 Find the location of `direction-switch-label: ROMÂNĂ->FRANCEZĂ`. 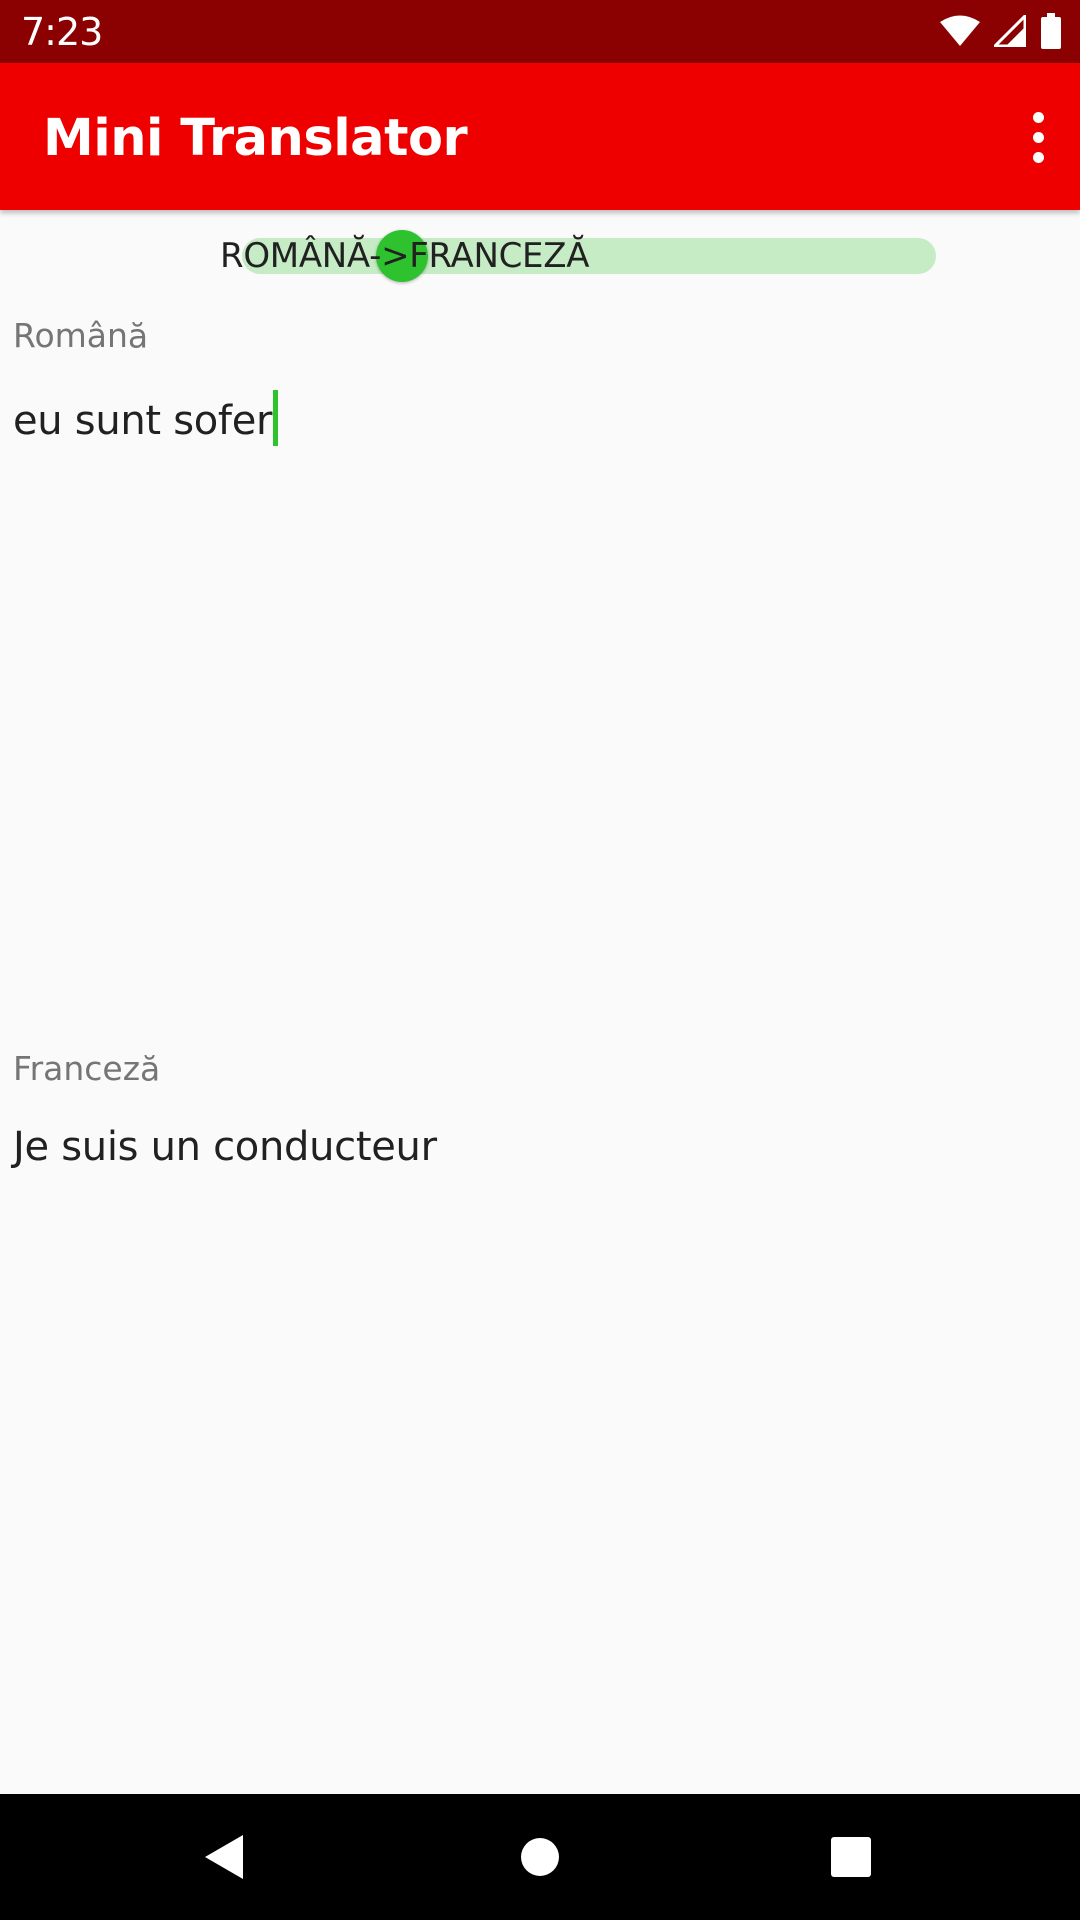

direction-switch-label: ROMÂNĂ->FRANCEZĂ is located at coordinates (405, 256).